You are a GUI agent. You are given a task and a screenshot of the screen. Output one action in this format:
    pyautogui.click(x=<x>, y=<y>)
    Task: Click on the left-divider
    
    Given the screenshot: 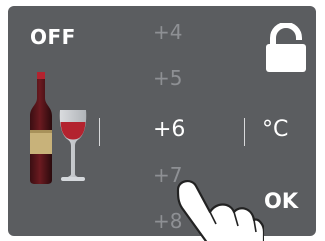 What is the action you would take?
    pyautogui.click(x=99, y=132)
    